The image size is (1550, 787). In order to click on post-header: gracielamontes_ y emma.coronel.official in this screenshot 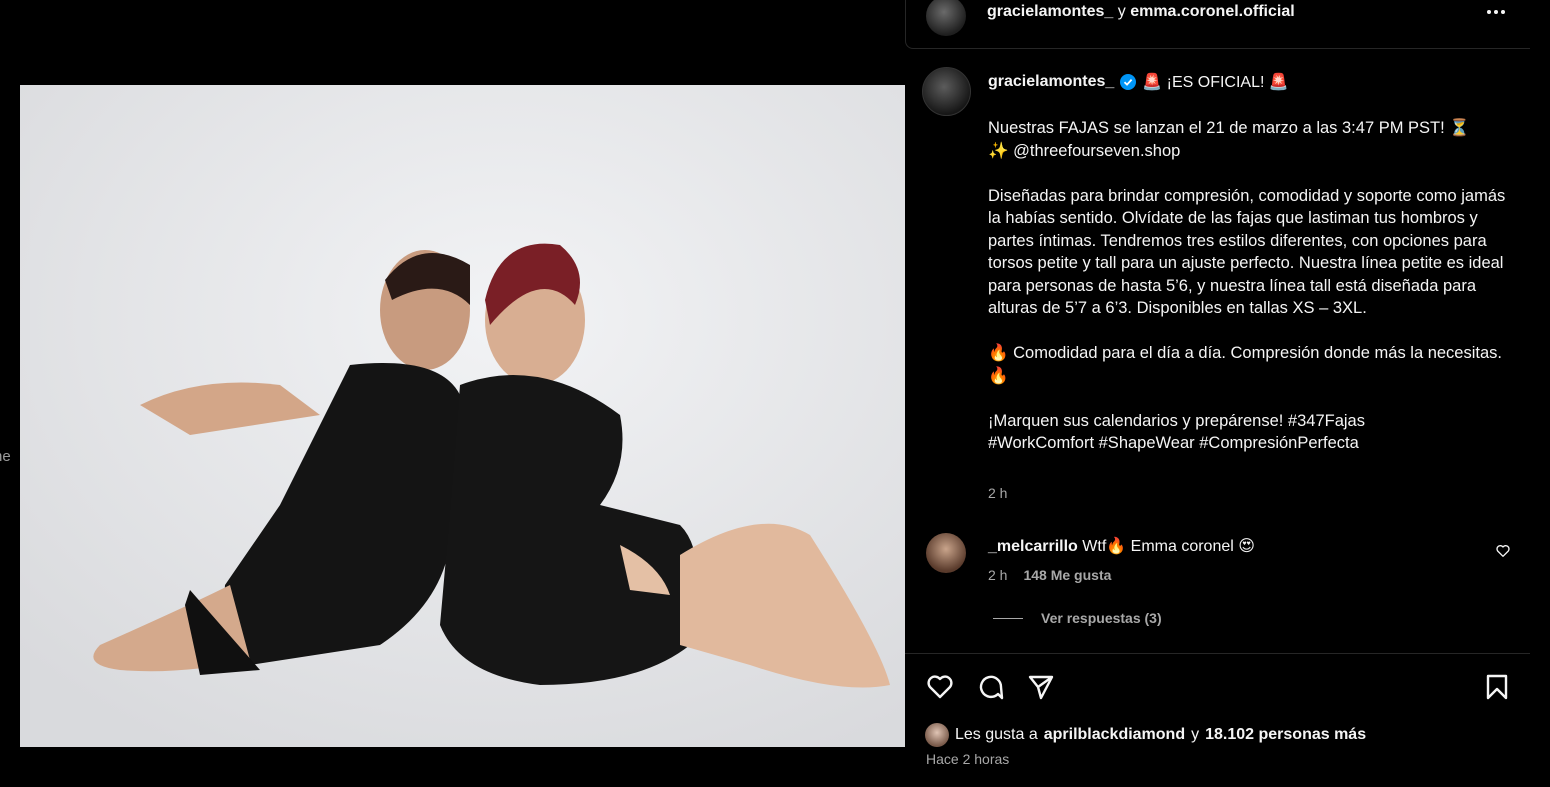, I will do `click(1217, 24)`.